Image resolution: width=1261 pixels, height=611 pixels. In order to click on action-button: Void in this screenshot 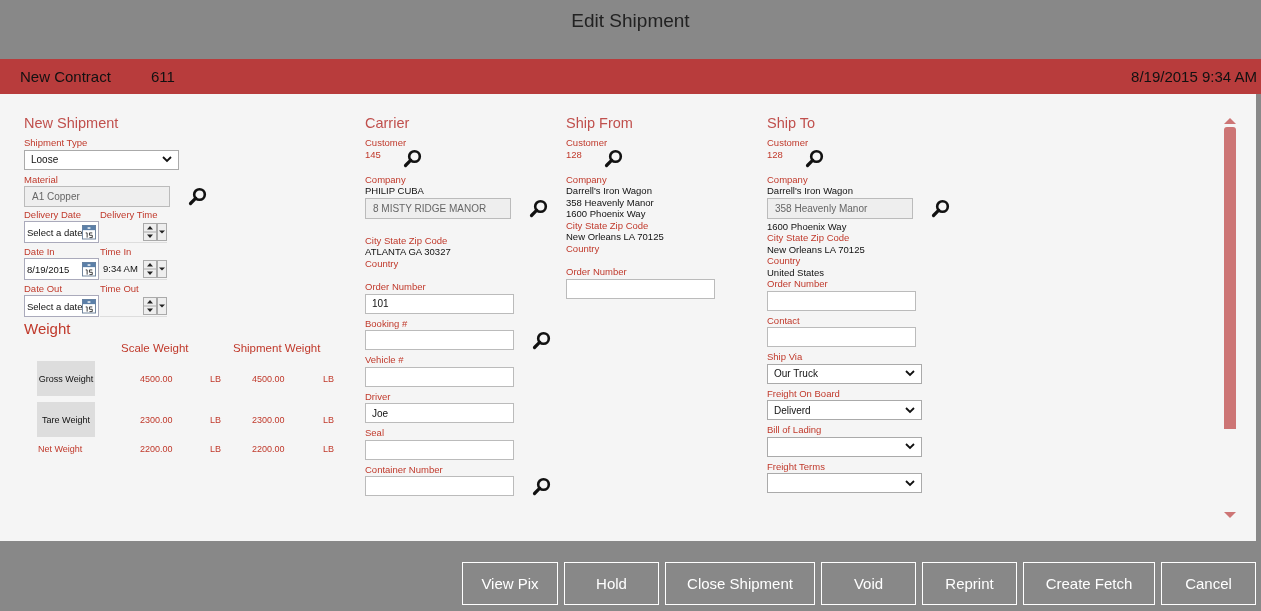, I will do `click(868, 583)`.